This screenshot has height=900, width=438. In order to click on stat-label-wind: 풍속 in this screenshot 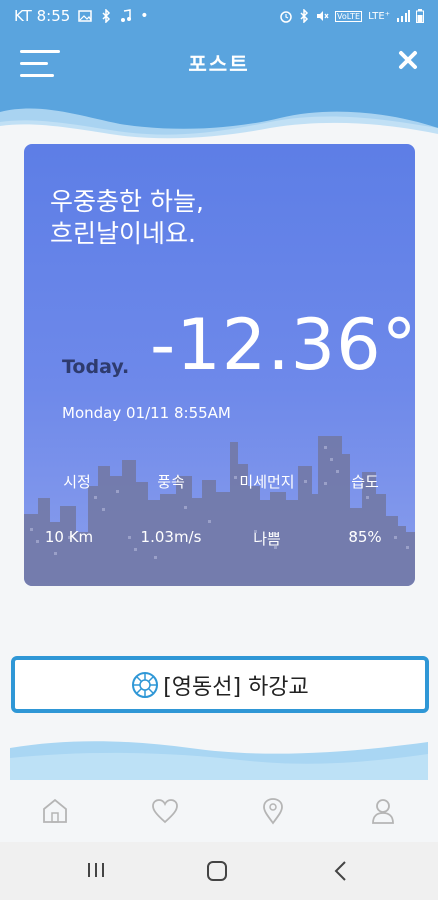, I will do `click(171, 482)`.